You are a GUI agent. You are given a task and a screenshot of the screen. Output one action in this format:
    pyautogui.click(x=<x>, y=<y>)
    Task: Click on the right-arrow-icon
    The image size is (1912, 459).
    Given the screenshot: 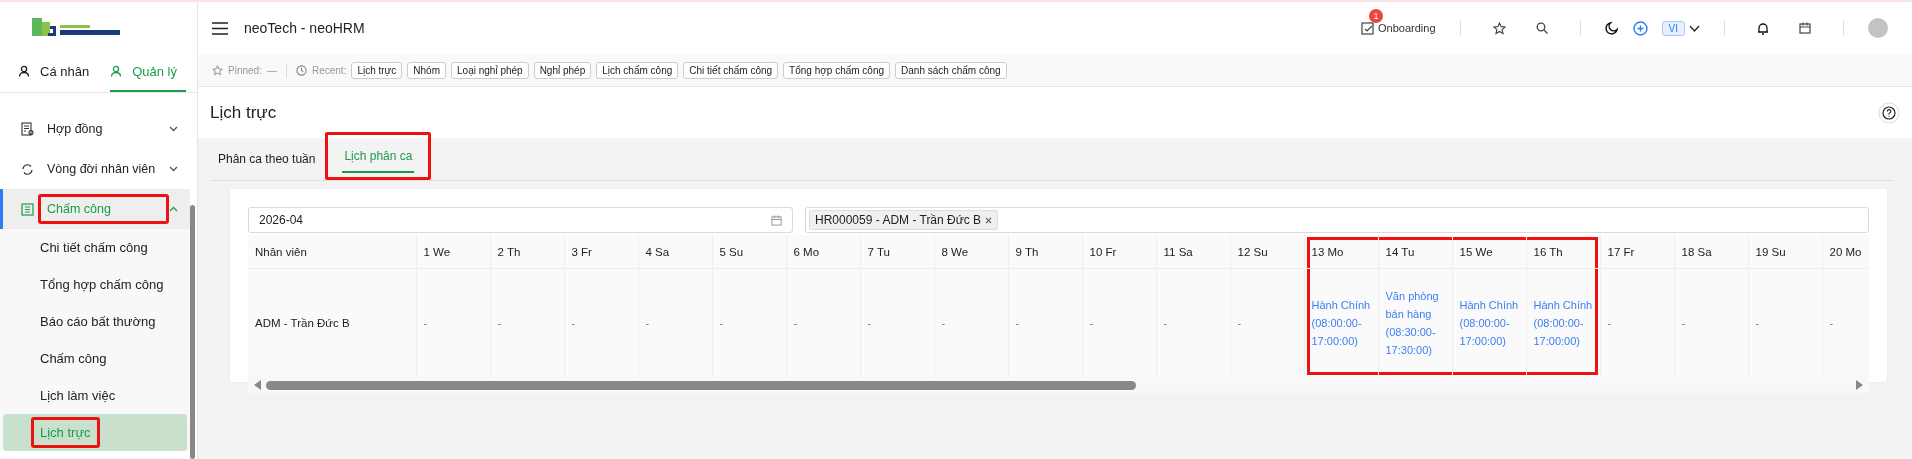 What is the action you would take?
    pyautogui.click(x=1859, y=385)
    